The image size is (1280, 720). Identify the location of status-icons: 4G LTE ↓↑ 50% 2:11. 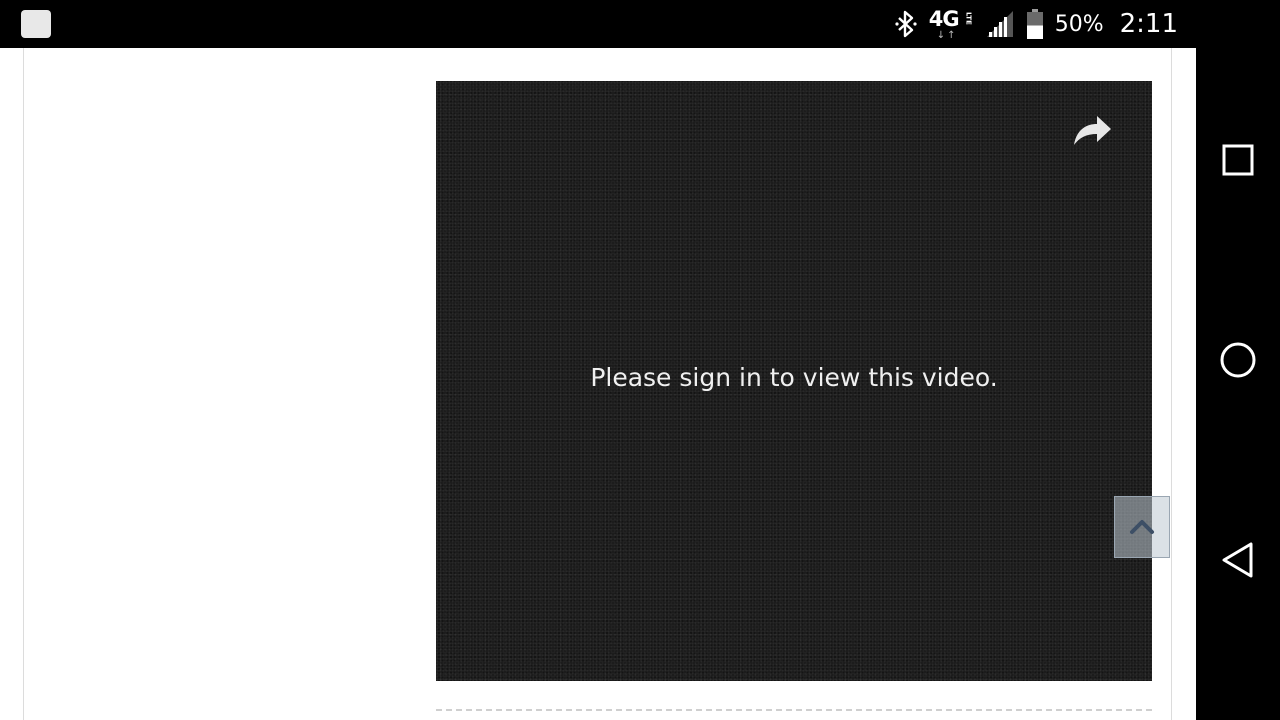
(1030, 24).